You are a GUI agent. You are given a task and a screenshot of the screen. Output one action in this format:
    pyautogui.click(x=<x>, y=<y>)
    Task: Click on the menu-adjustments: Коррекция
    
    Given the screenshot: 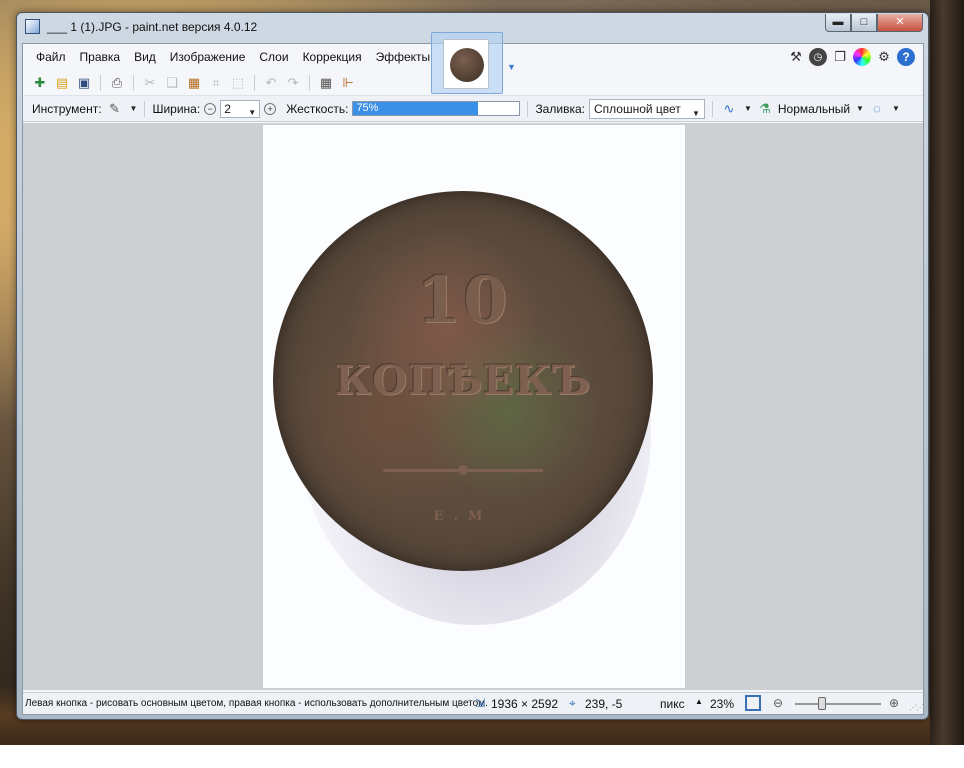 What is the action you would take?
    pyautogui.click(x=332, y=57)
    